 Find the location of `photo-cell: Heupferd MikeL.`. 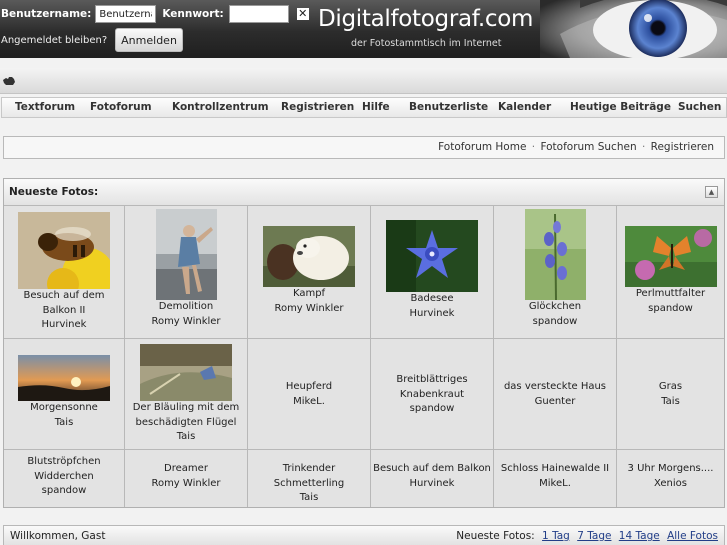

photo-cell: Heupferd MikeL. is located at coordinates (309, 394).